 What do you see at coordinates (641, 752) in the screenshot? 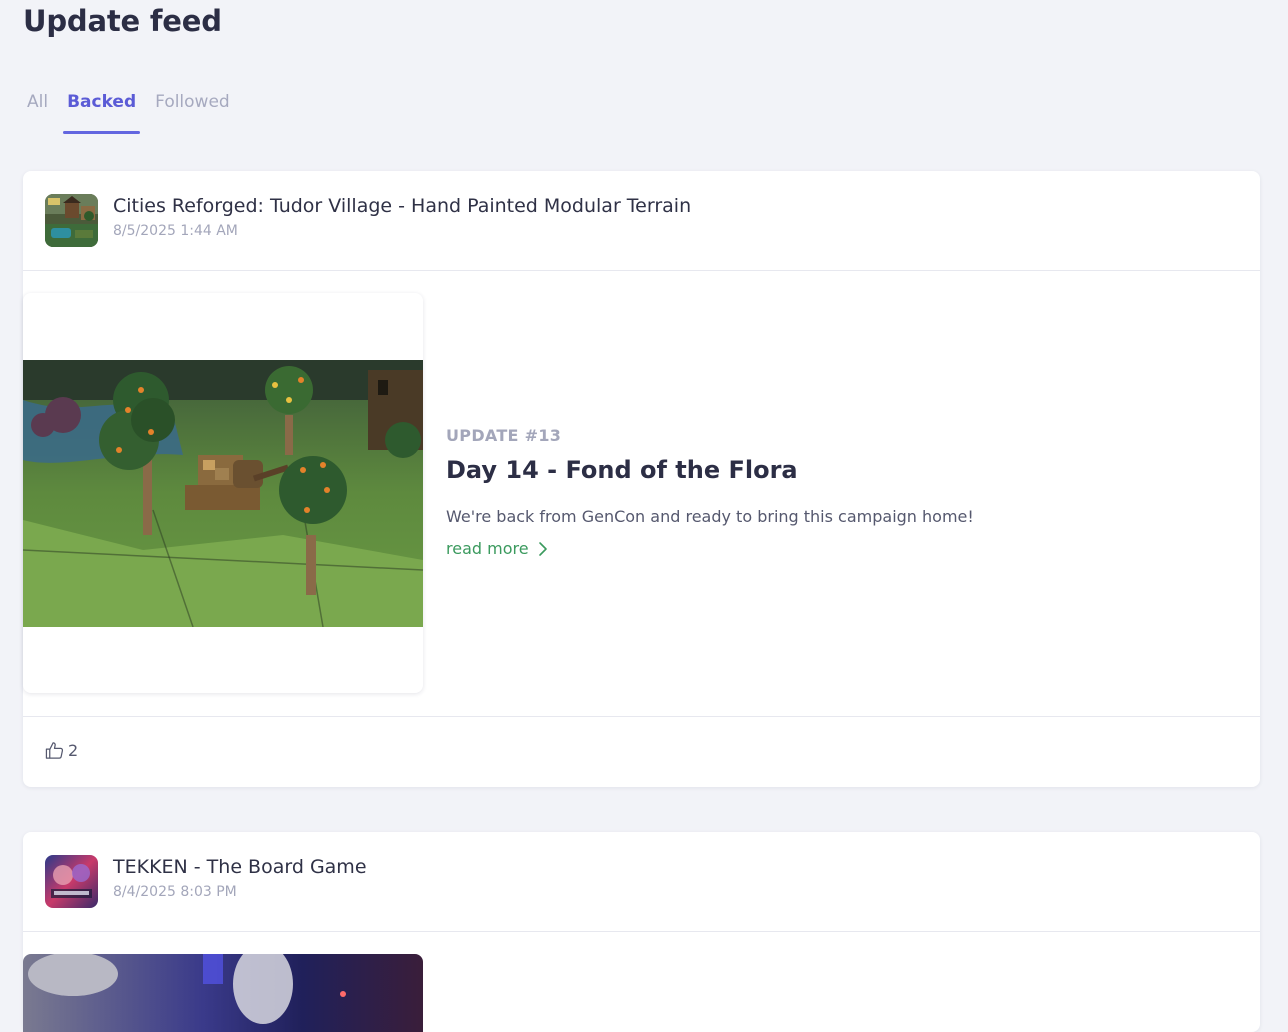
I see `update-card-footer: 2` at bounding box center [641, 752].